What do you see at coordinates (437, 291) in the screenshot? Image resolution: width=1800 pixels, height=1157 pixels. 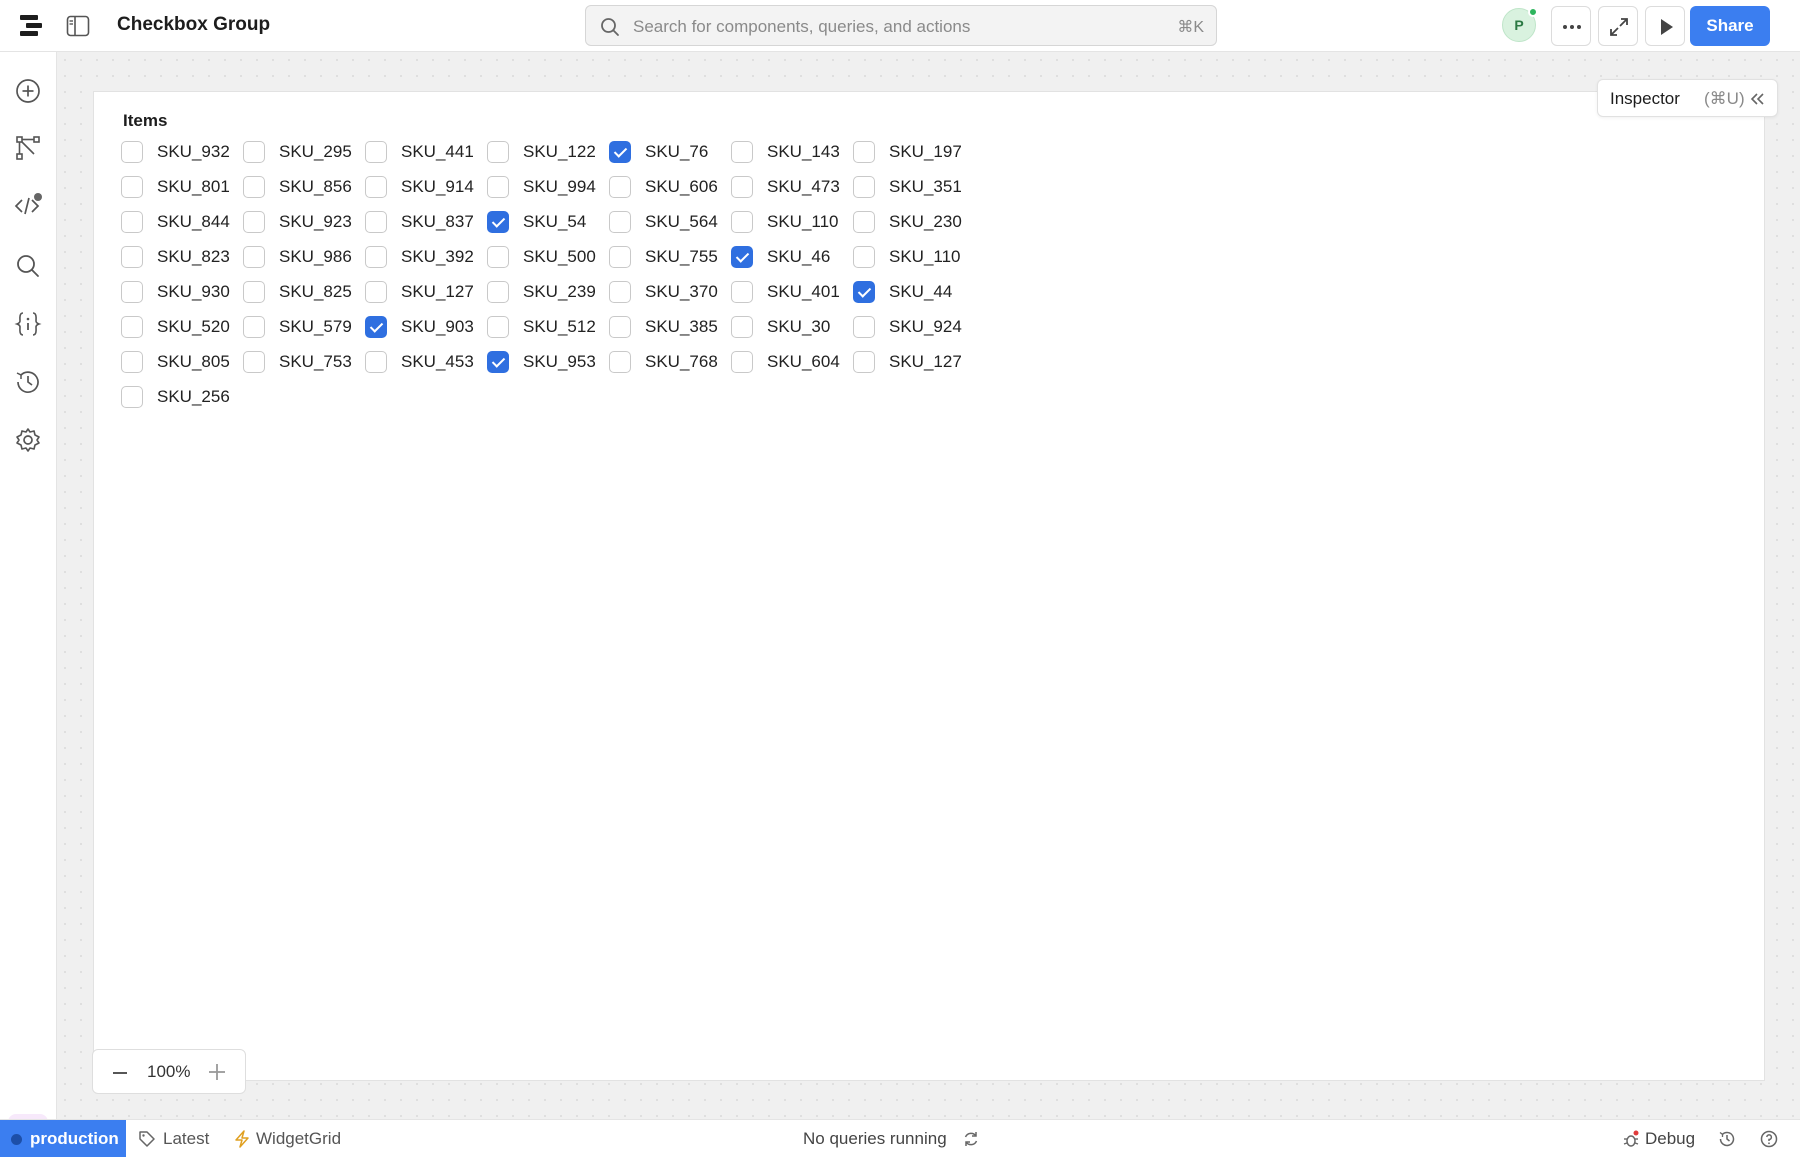 I see `checkbox-label: SKU_127` at bounding box center [437, 291].